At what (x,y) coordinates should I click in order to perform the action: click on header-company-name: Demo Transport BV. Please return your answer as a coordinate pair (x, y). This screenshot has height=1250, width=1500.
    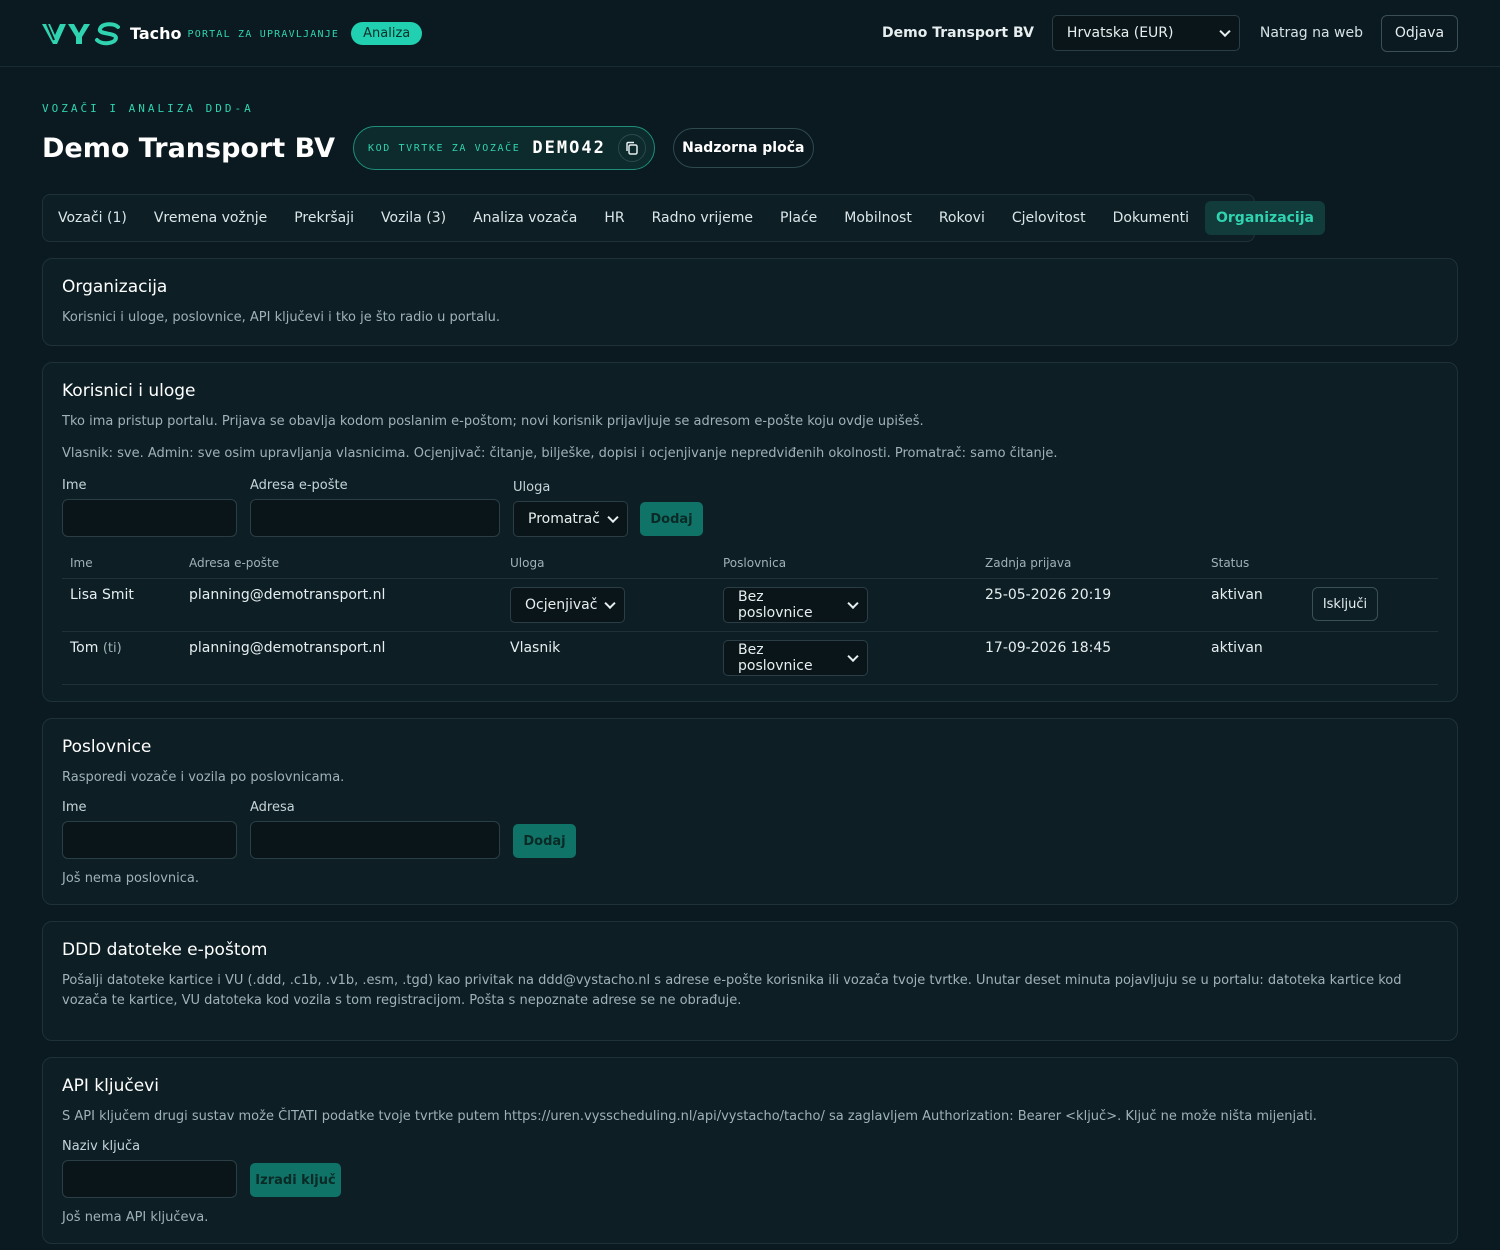
    Looking at the image, I should click on (958, 33).